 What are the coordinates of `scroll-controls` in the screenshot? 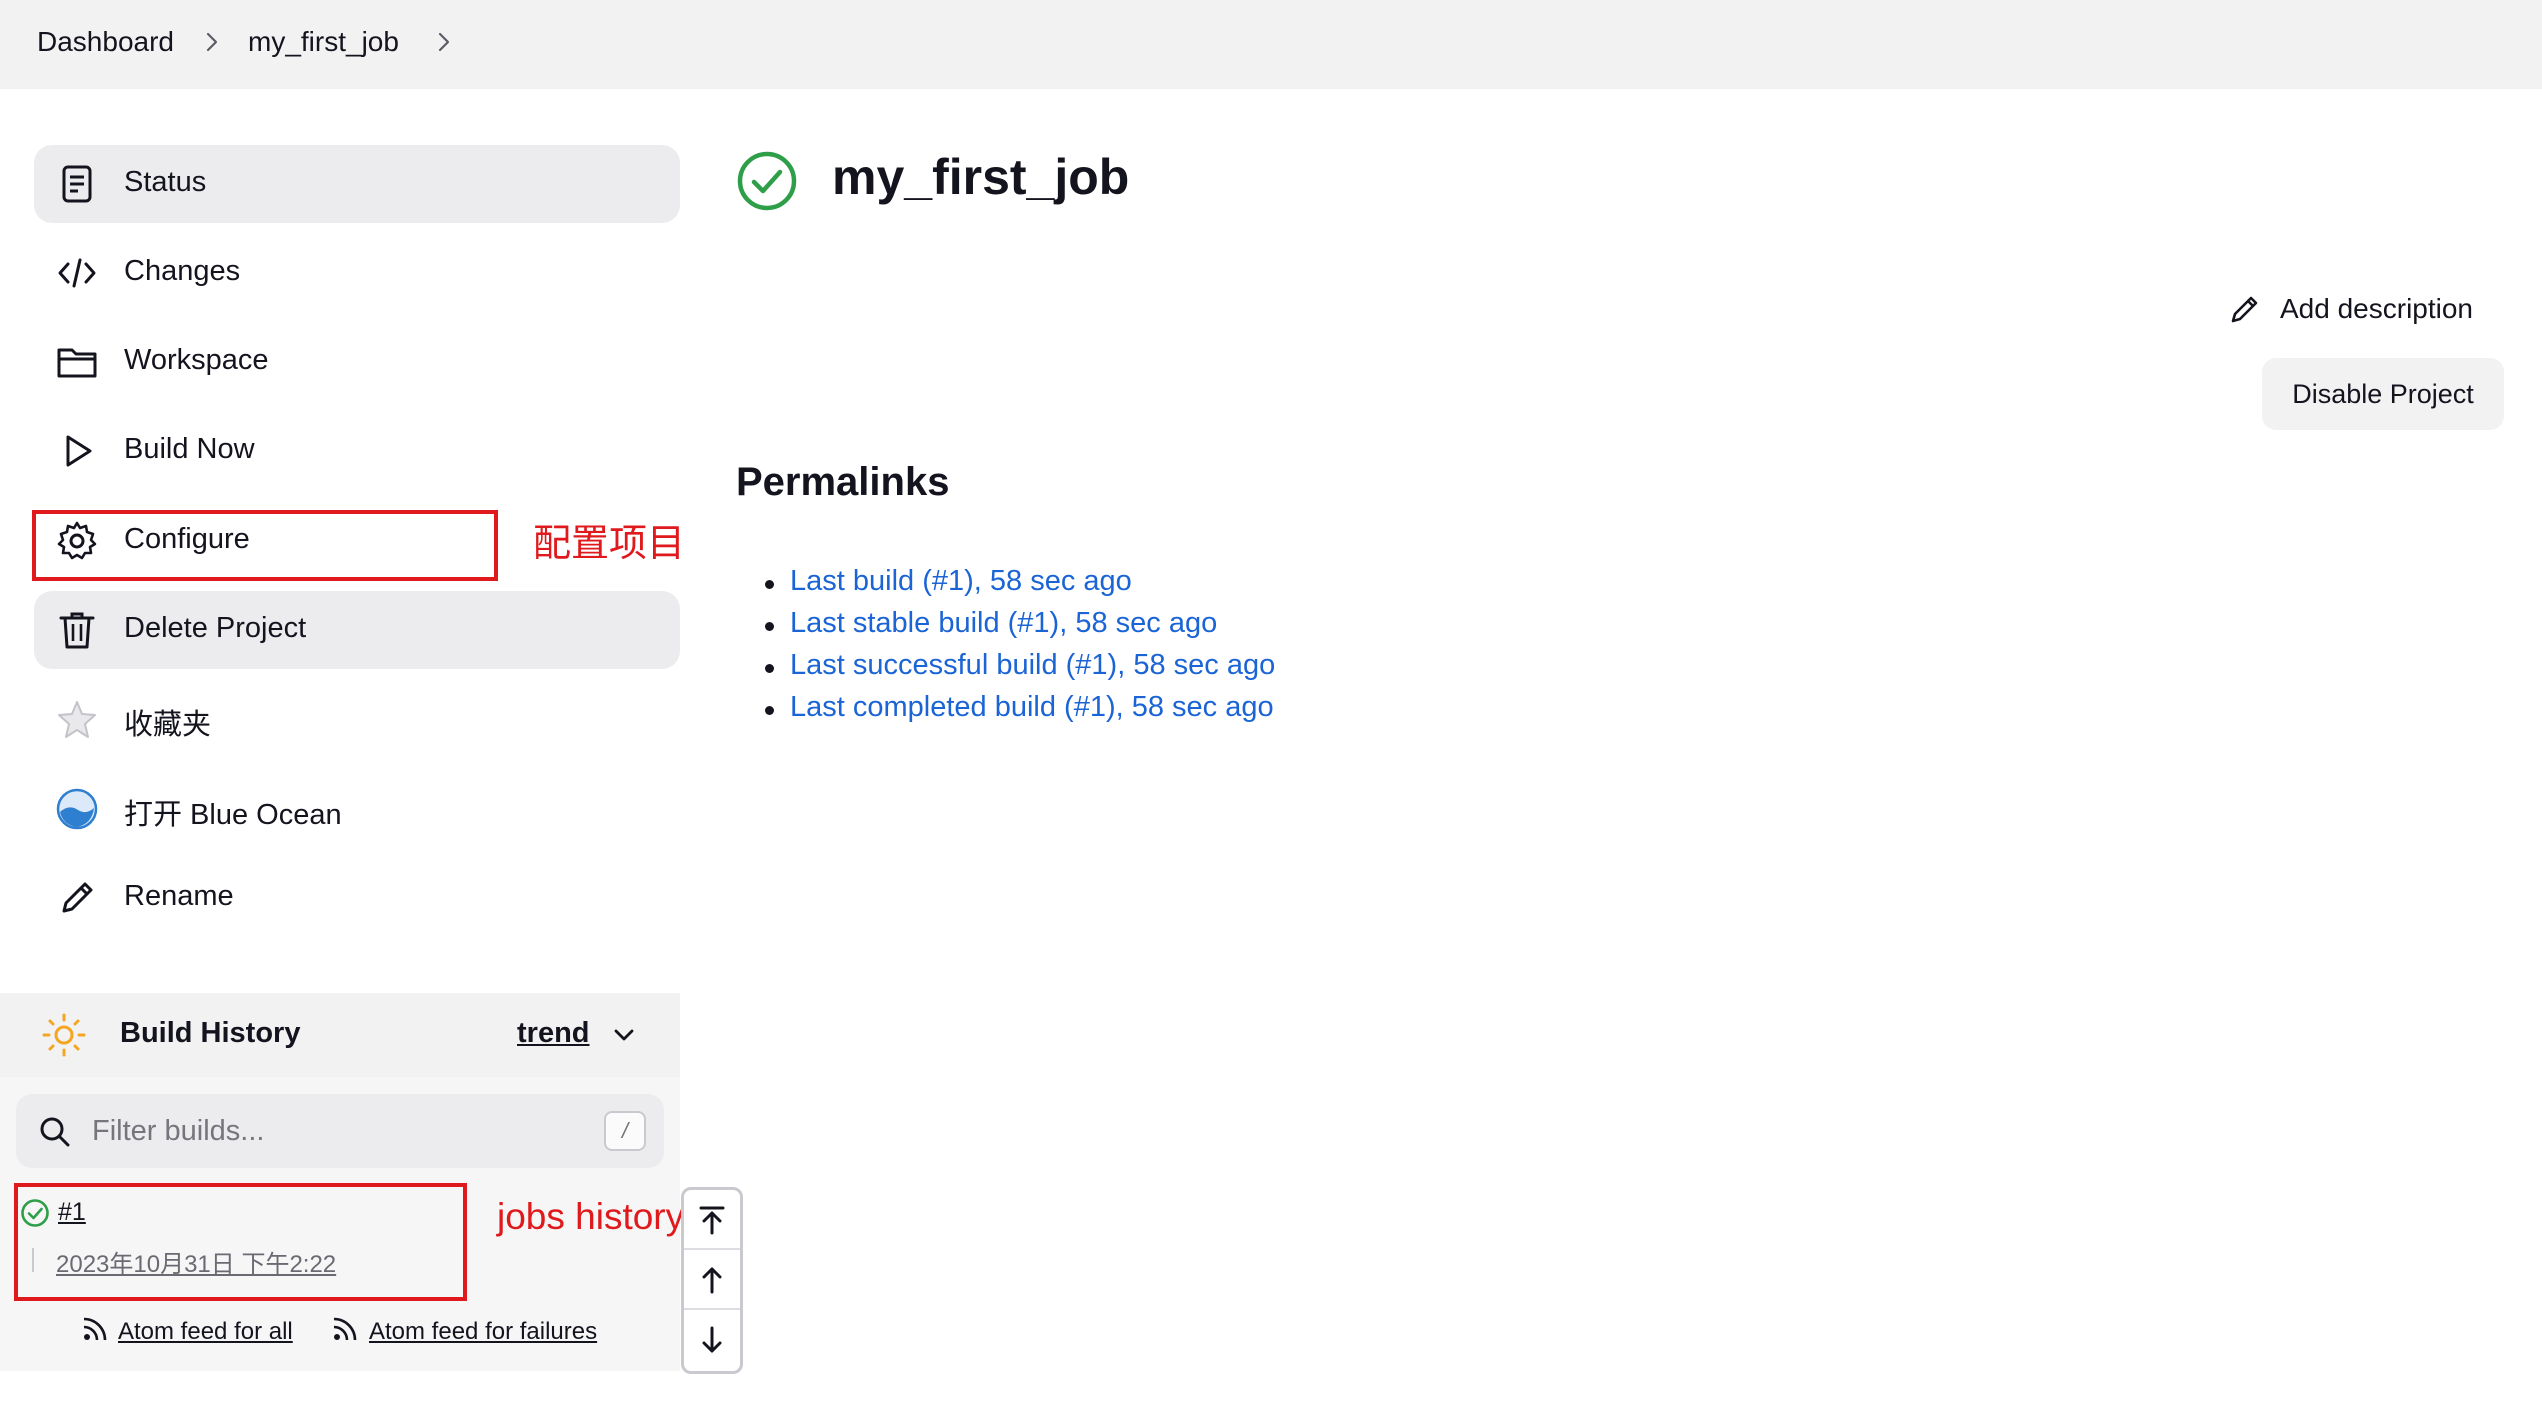 It's located at (712, 1280).